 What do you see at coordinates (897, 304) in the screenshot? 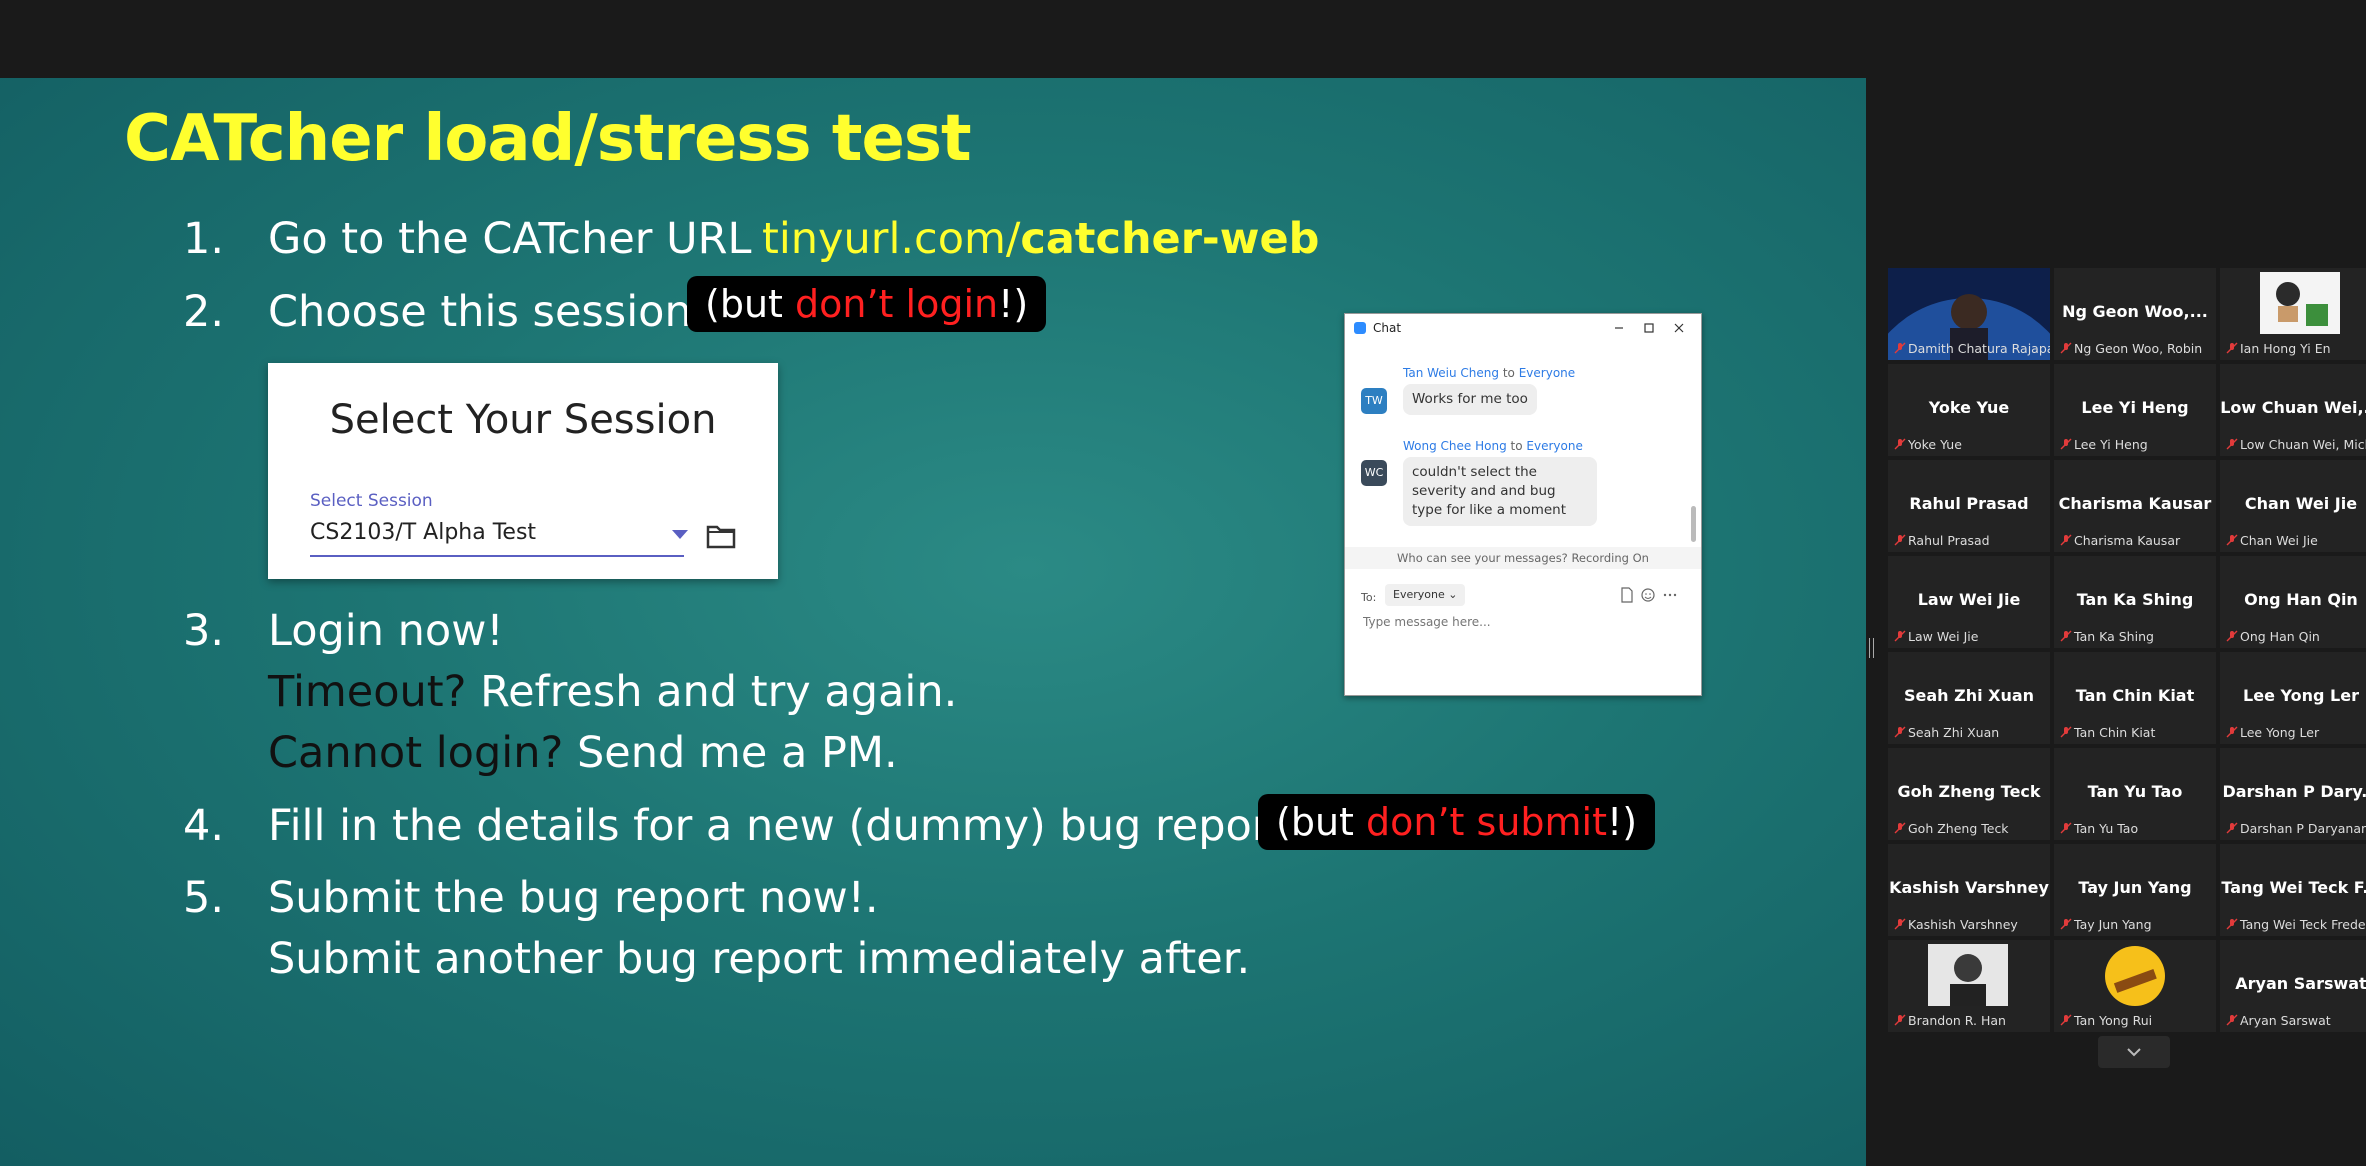
I see `note-warning: don’t login` at bounding box center [897, 304].